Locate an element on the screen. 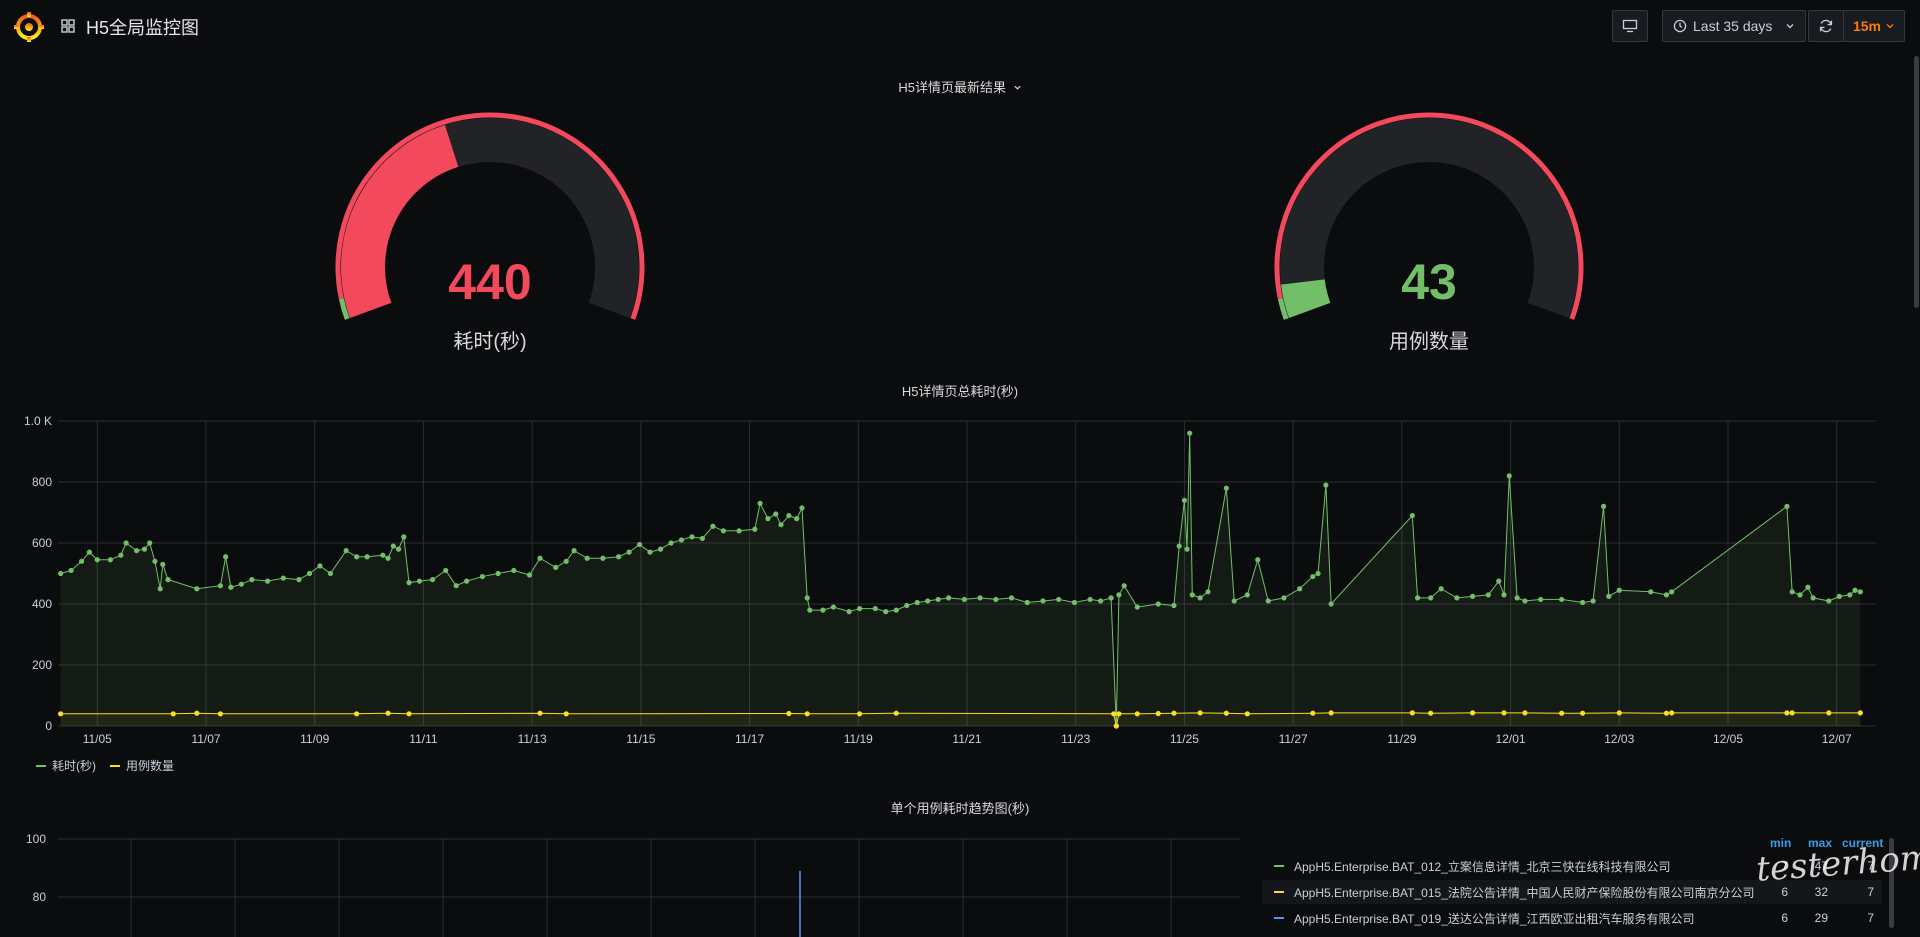  grafana-logo-icon is located at coordinates (29, 27).